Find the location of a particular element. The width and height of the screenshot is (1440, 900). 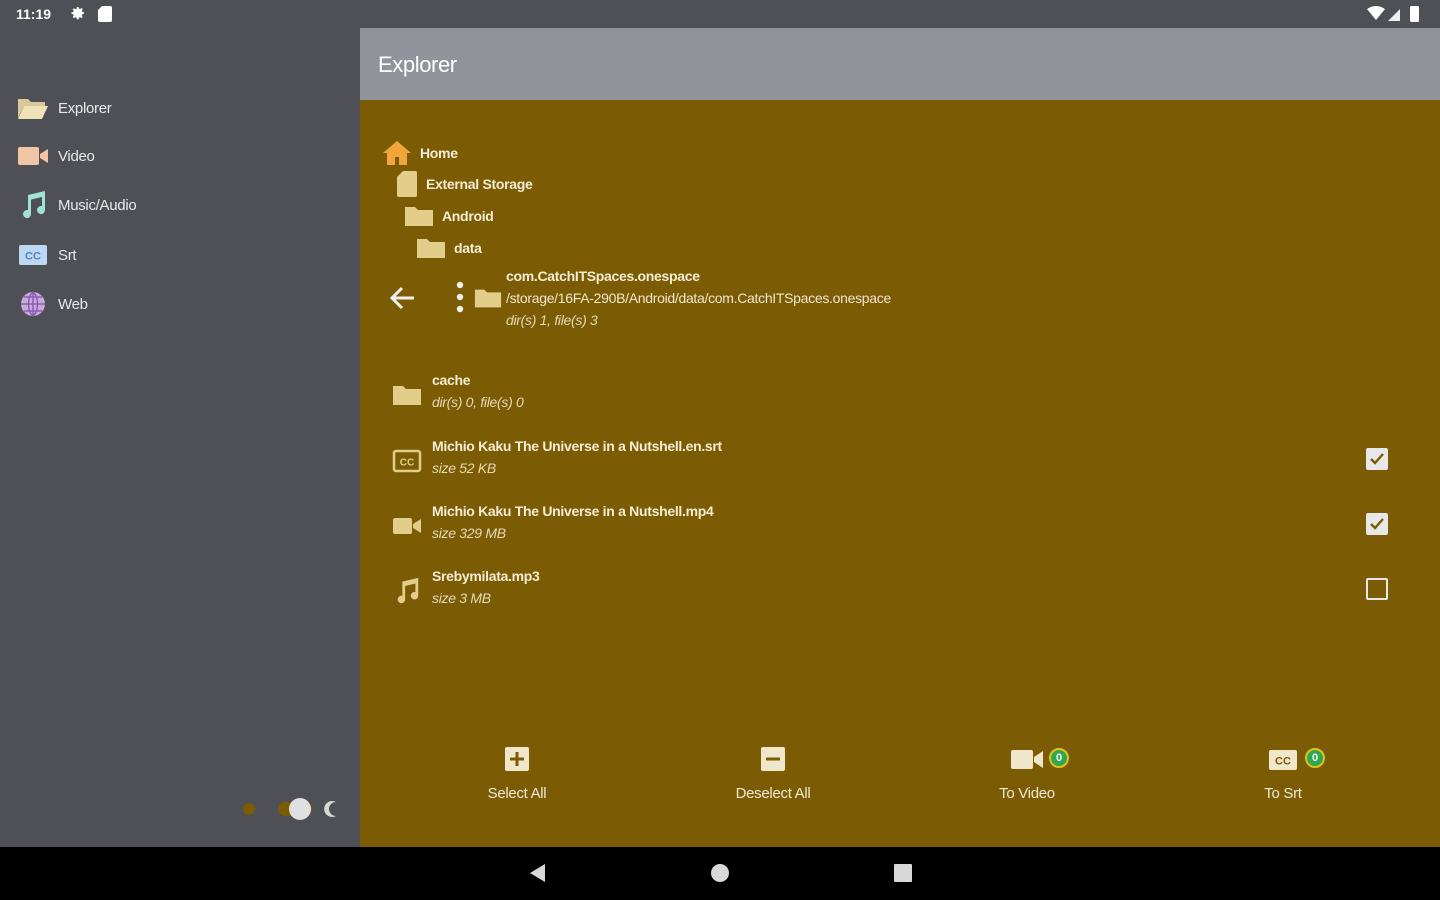

sun-icon is located at coordinates (249, 809).